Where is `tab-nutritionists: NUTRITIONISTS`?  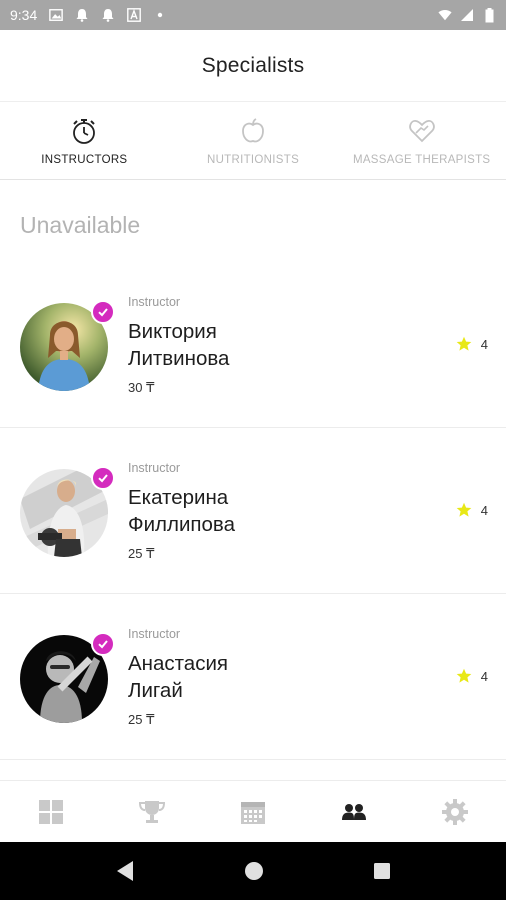
tab-nutritionists: NUTRITIONISTS is located at coordinates (253, 140).